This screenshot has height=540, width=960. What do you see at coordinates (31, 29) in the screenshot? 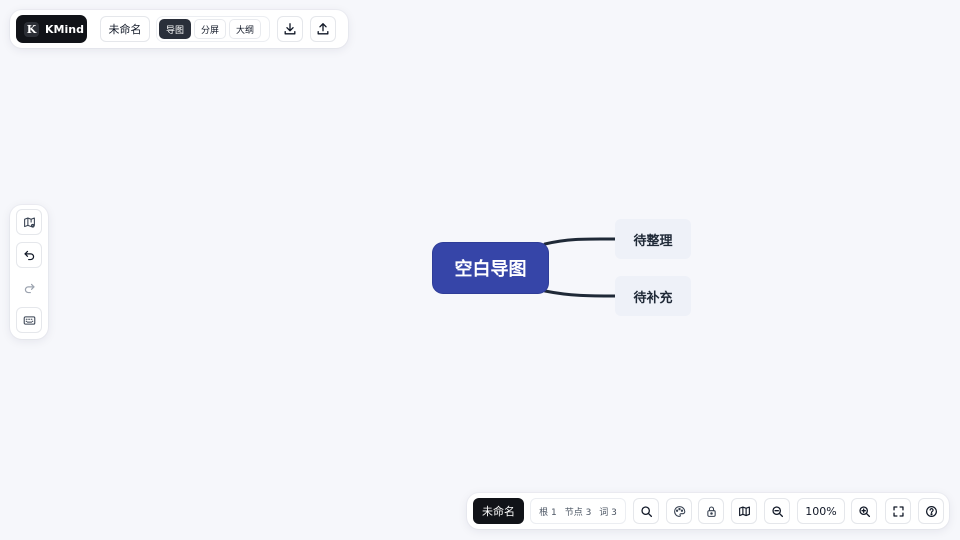
I see `brand-logo-icon: K` at bounding box center [31, 29].